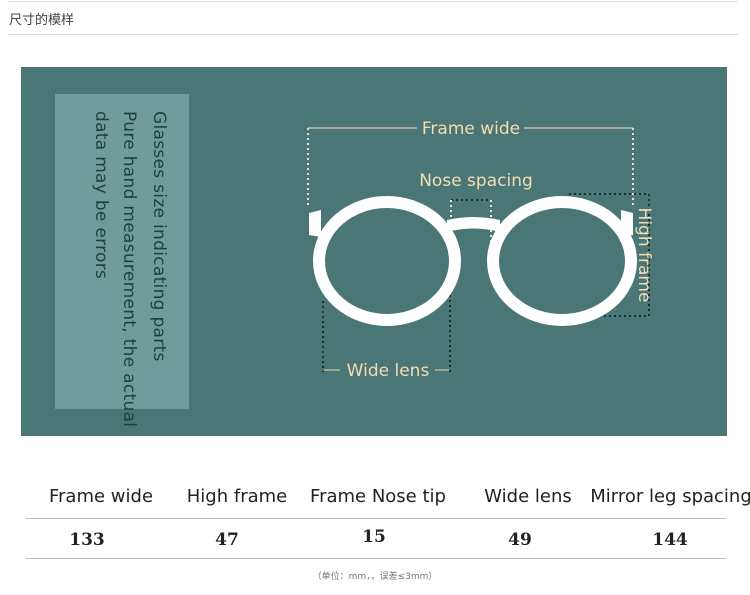 The height and width of the screenshot is (595, 750). Describe the element at coordinates (378, 496) in the screenshot. I see `column-header-frame-nose-tip: Frame Nose tip` at that location.